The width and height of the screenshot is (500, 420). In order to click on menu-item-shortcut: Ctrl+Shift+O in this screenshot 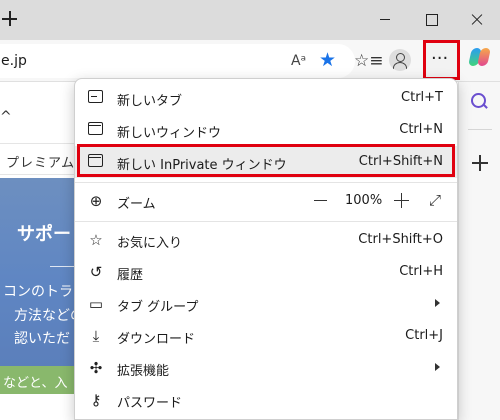, I will do `click(400, 239)`.